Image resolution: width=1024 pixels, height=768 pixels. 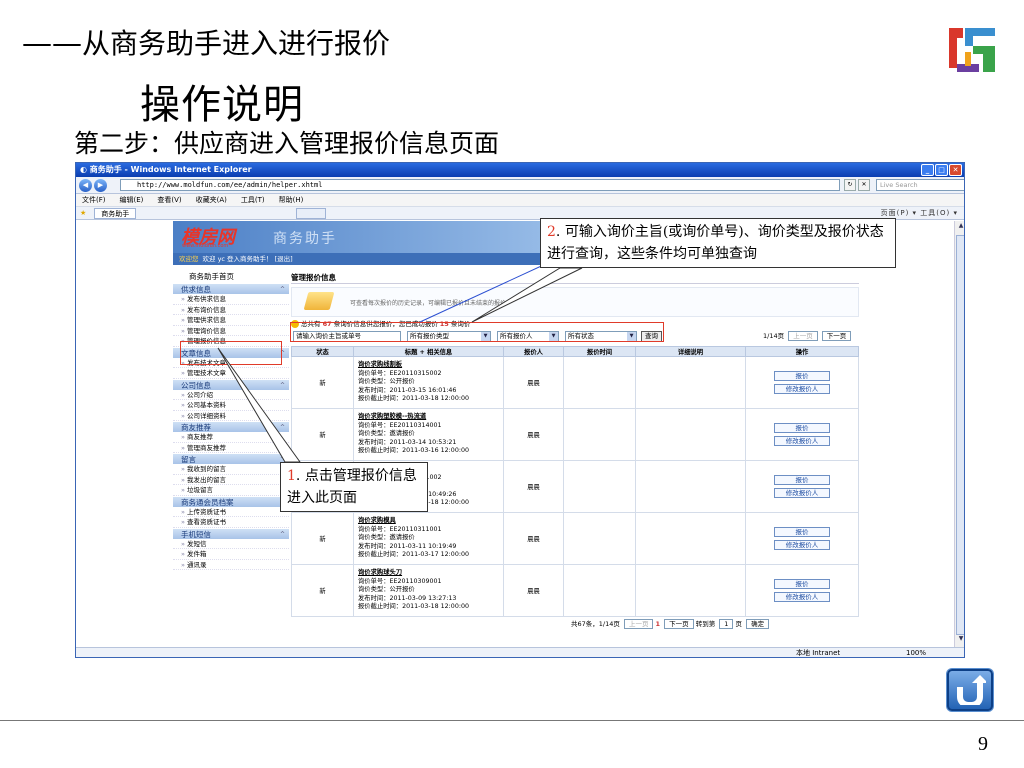 What do you see at coordinates (231, 373) in the screenshot?
I see `sidebar-item-manage-article: 管理技术文章` at bounding box center [231, 373].